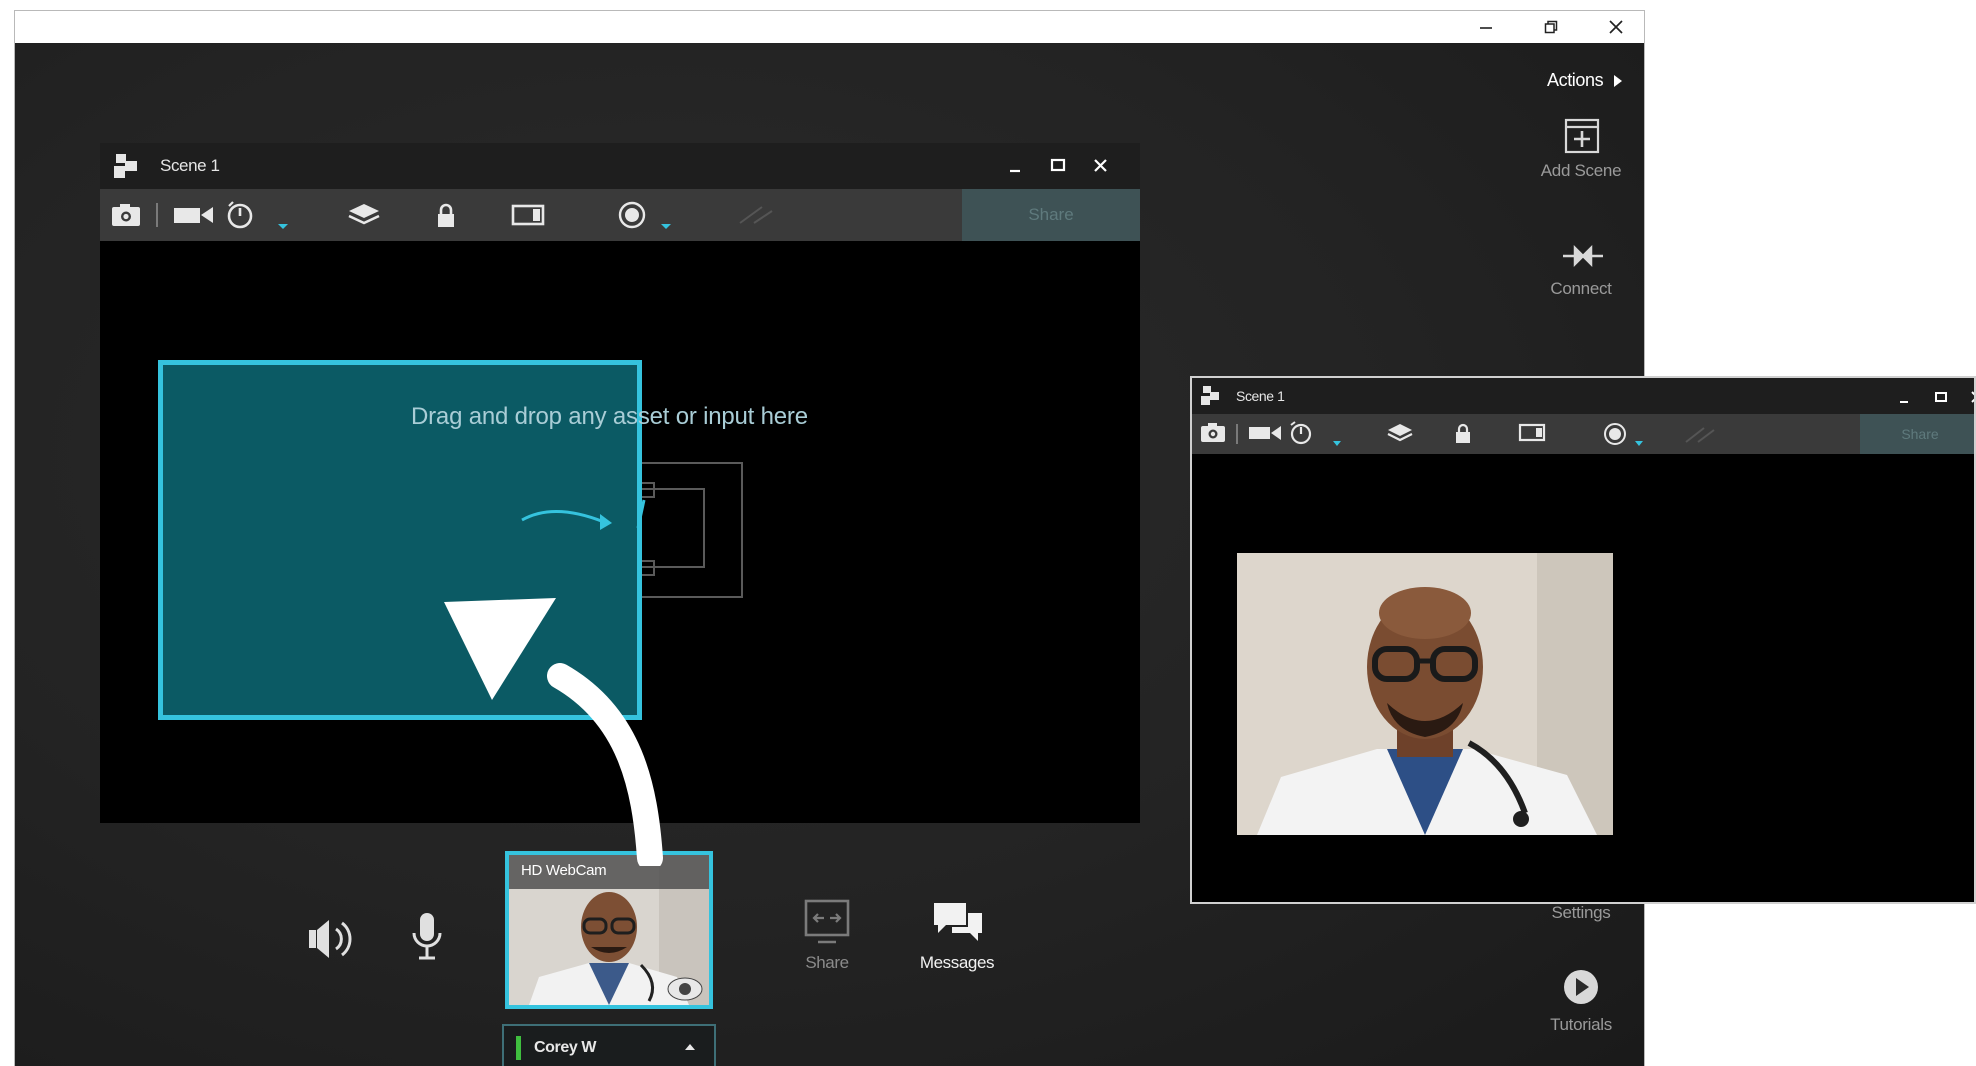 This screenshot has height=1066, width=1976. I want to click on annotate-button, so click(758, 215).